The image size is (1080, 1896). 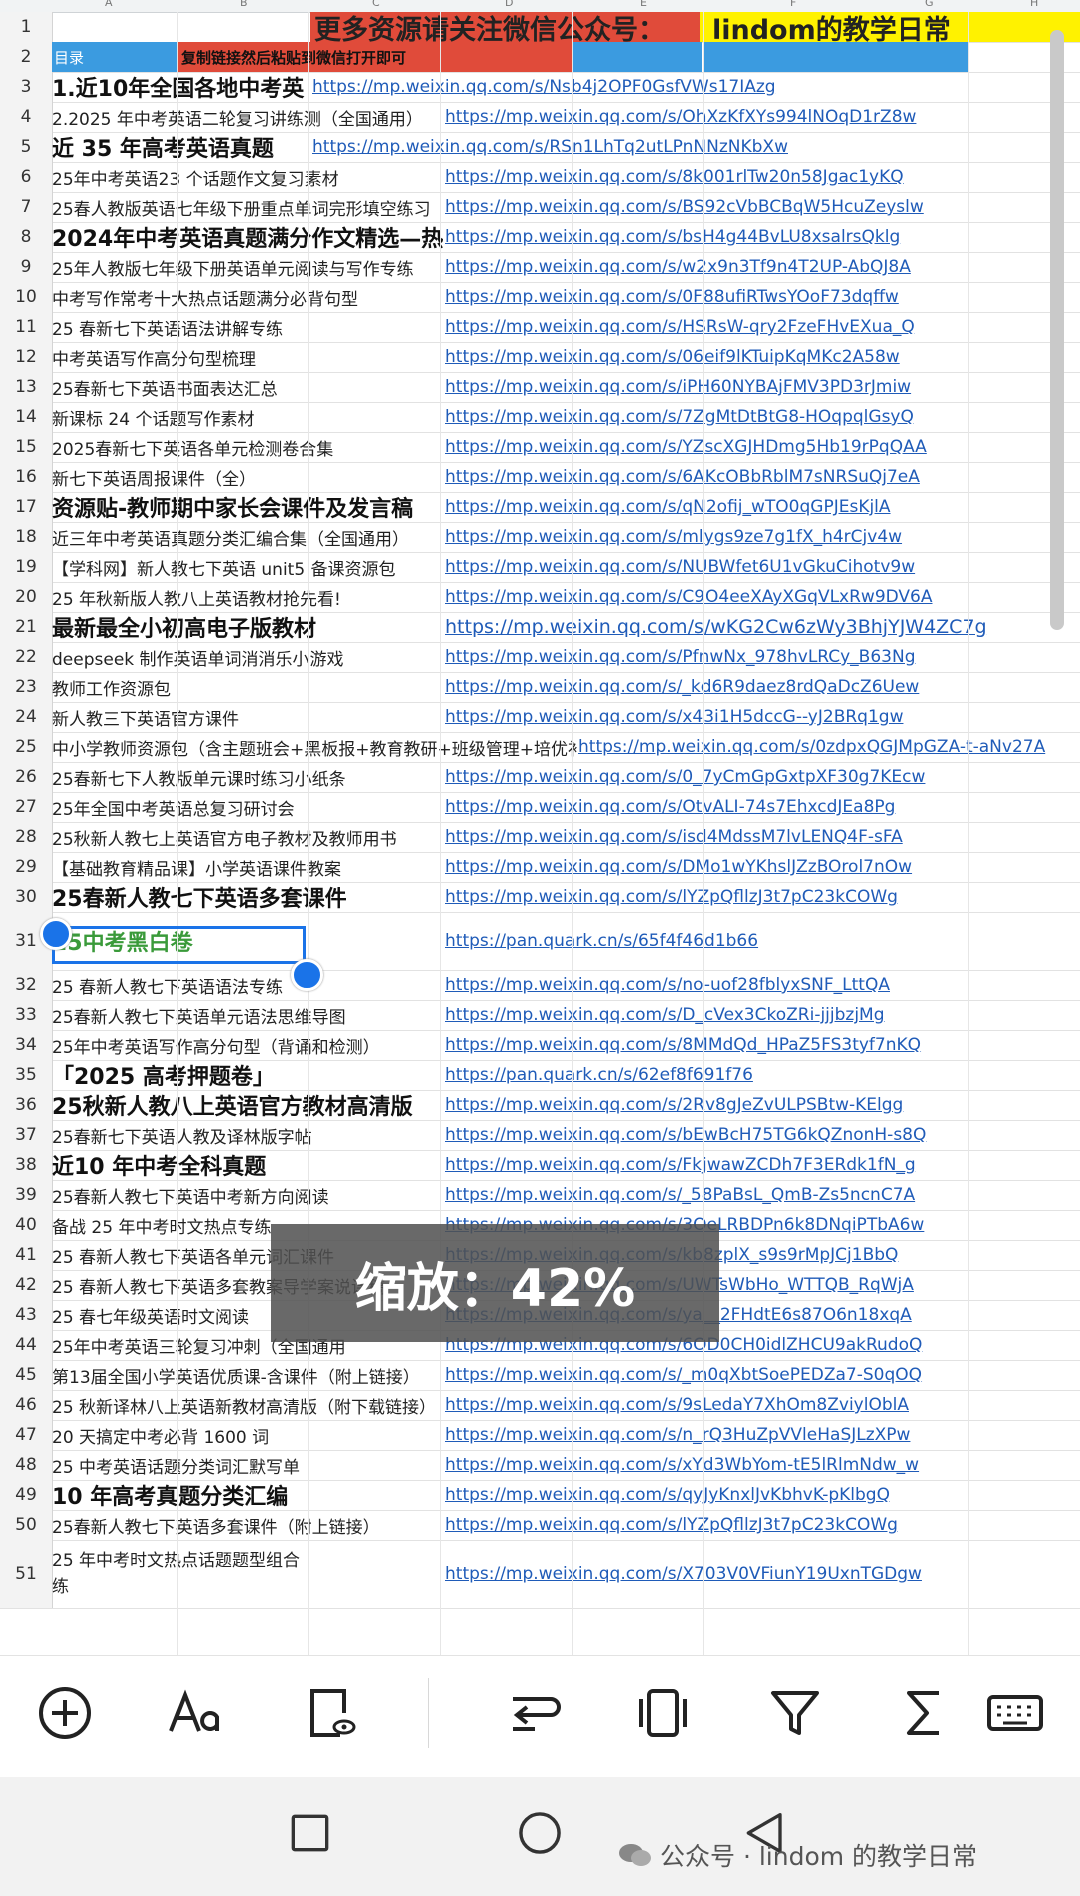 What do you see at coordinates (233, 267) in the screenshot?
I see `title-cell: 25年人教版七年级下册英语单元阅读与写作专练` at bounding box center [233, 267].